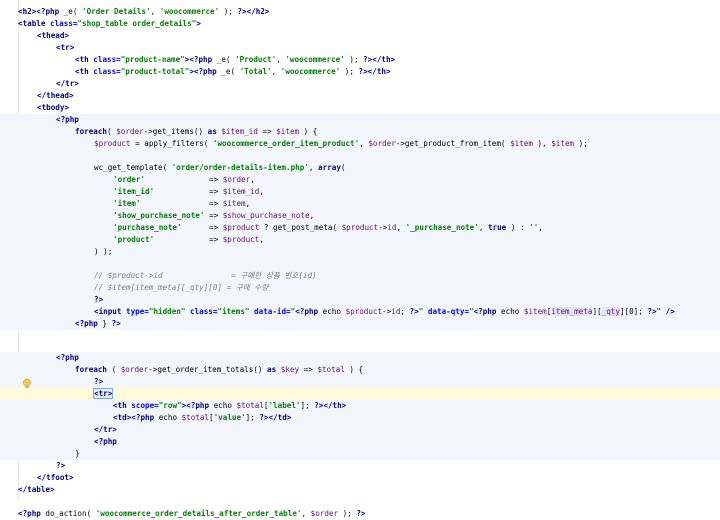  What do you see at coordinates (229, 417) in the screenshot?
I see `code-token: 'value'` at bounding box center [229, 417].